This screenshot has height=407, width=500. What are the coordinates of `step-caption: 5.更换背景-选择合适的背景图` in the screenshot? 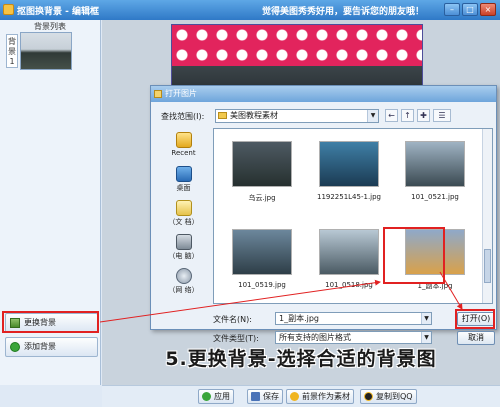 It's located at (301, 359).